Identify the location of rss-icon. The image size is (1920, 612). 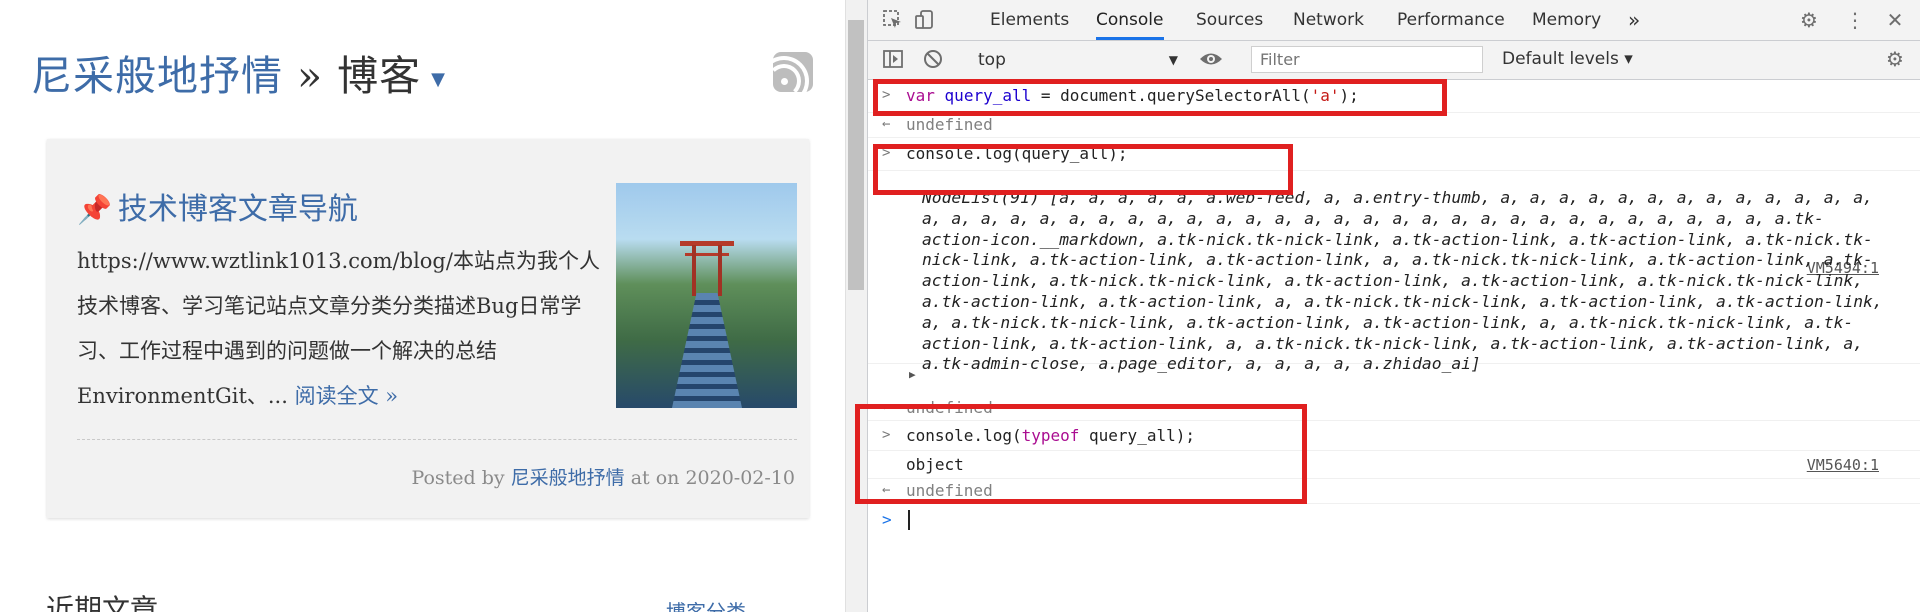
(786, 79).